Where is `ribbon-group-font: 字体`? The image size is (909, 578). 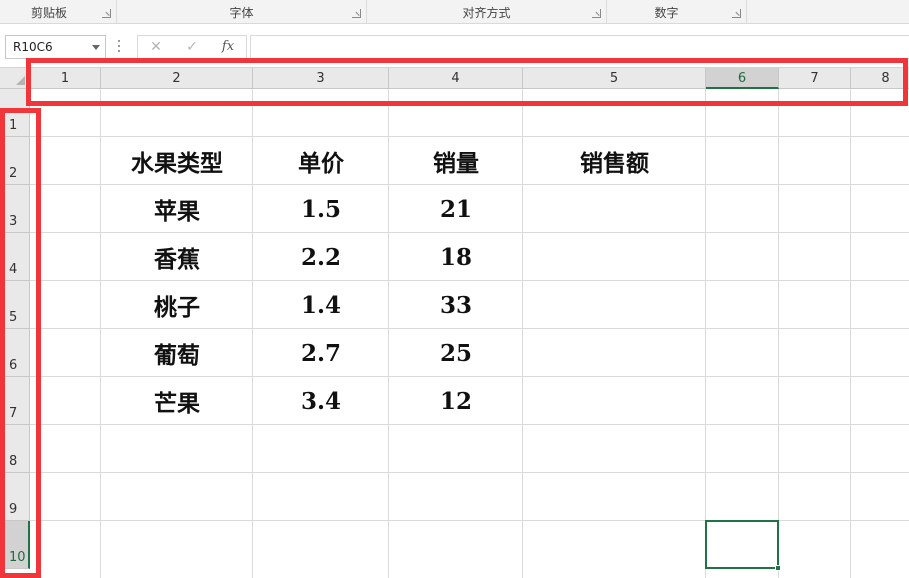 ribbon-group-font: 字体 is located at coordinates (242, 11).